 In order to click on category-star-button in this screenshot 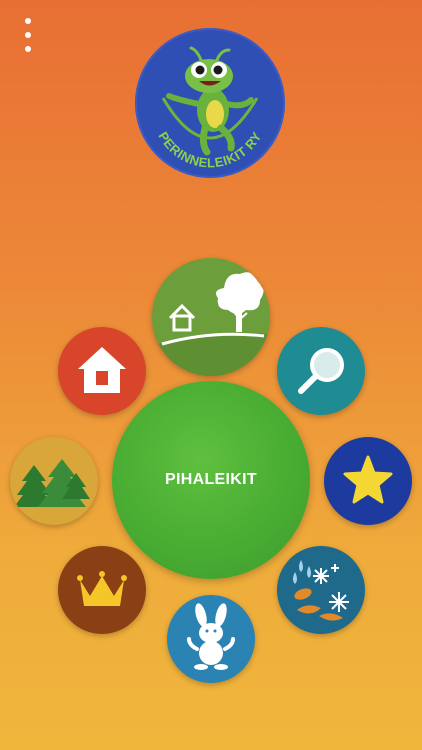, I will do `click(368, 481)`.